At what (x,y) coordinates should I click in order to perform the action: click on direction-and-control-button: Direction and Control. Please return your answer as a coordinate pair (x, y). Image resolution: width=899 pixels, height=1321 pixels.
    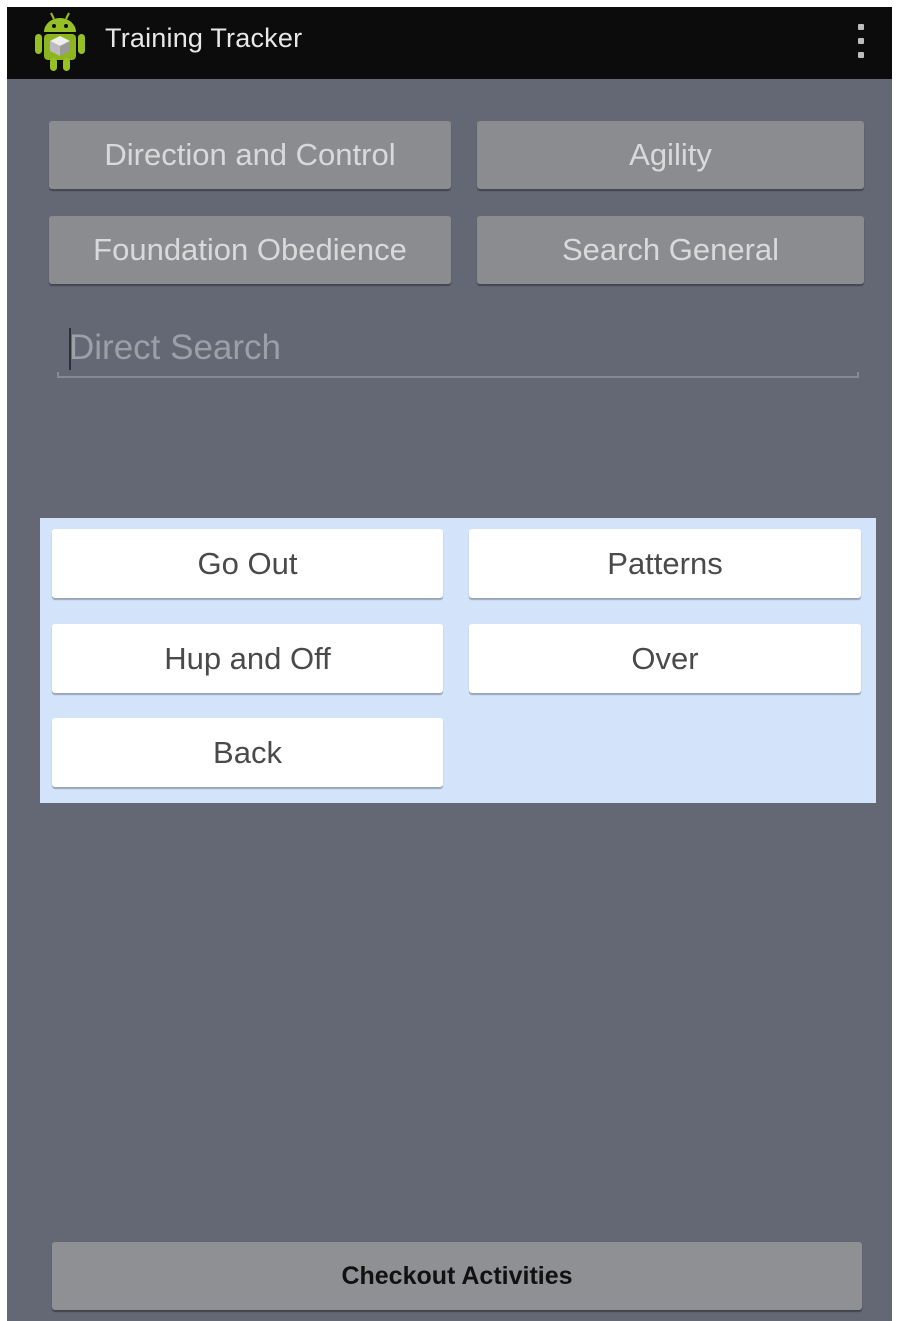
    Looking at the image, I should click on (250, 155).